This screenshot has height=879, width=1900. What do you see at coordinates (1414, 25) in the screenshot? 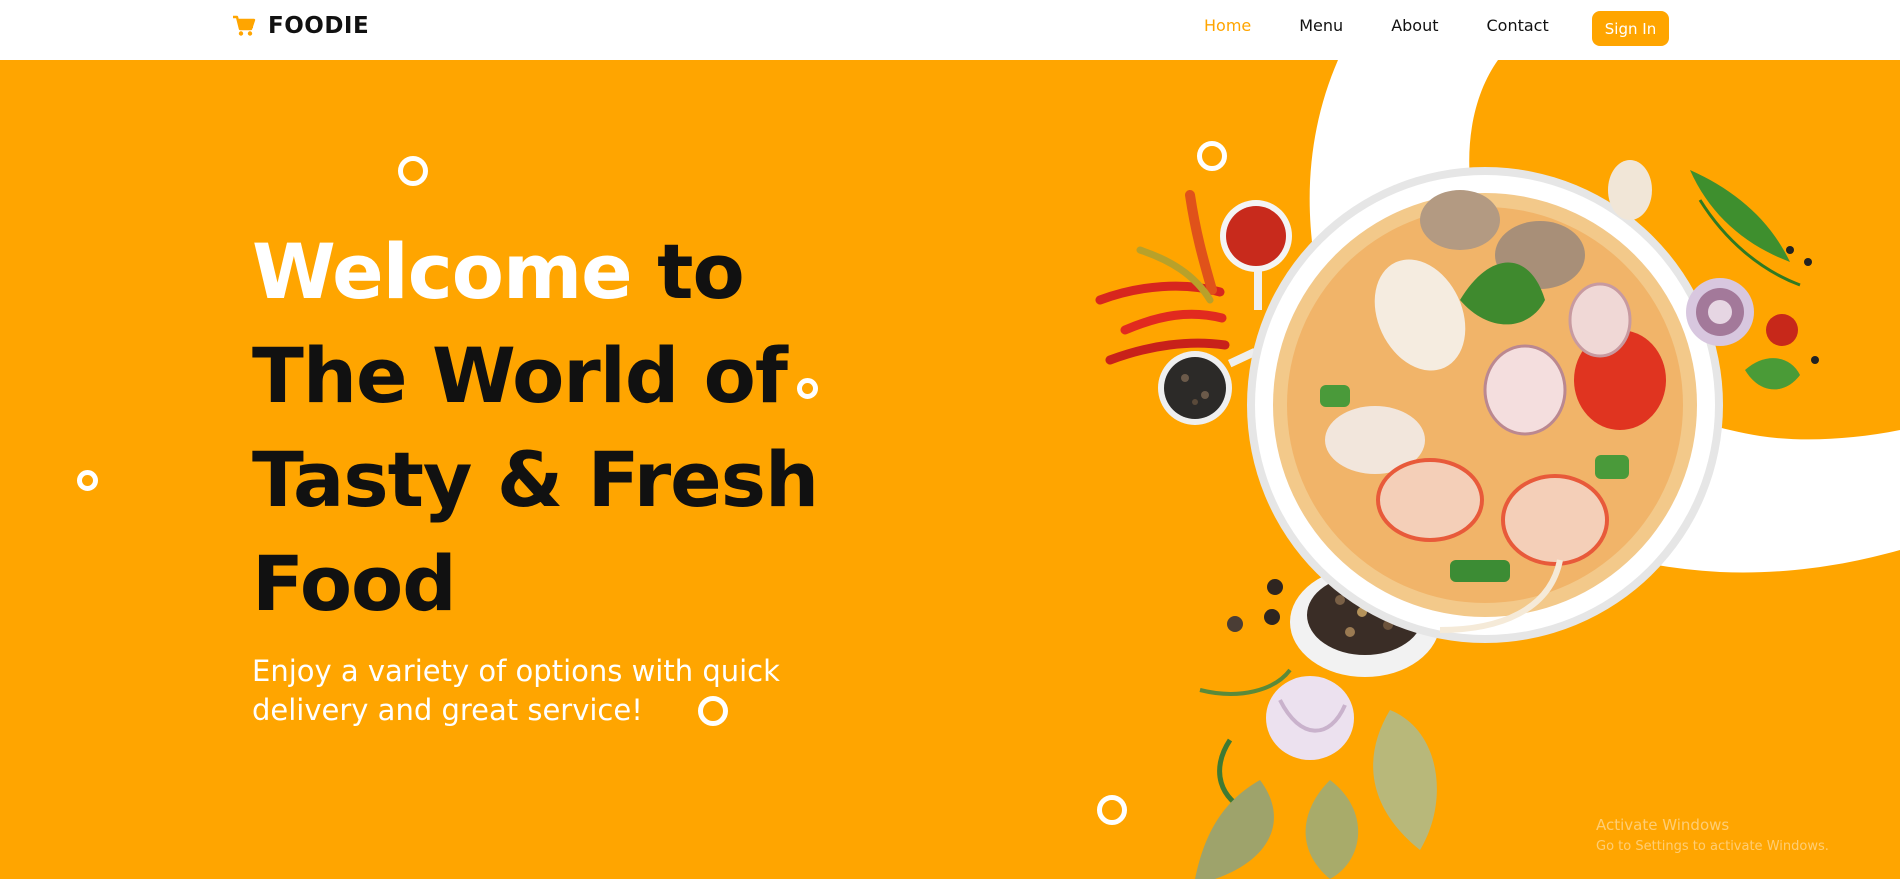
I see `nav-link-about: About` at bounding box center [1414, 25].